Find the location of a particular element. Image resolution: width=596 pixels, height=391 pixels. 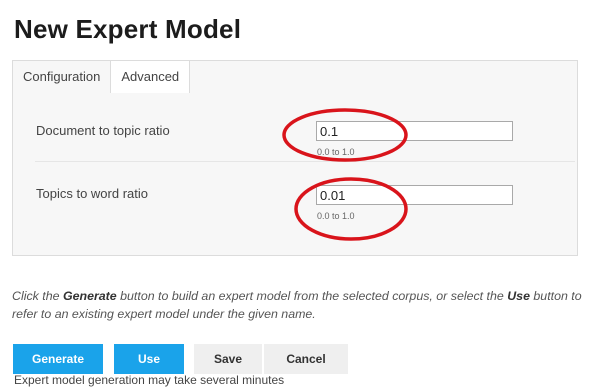

generate-button: Generate is located at coordinates (58, 359).